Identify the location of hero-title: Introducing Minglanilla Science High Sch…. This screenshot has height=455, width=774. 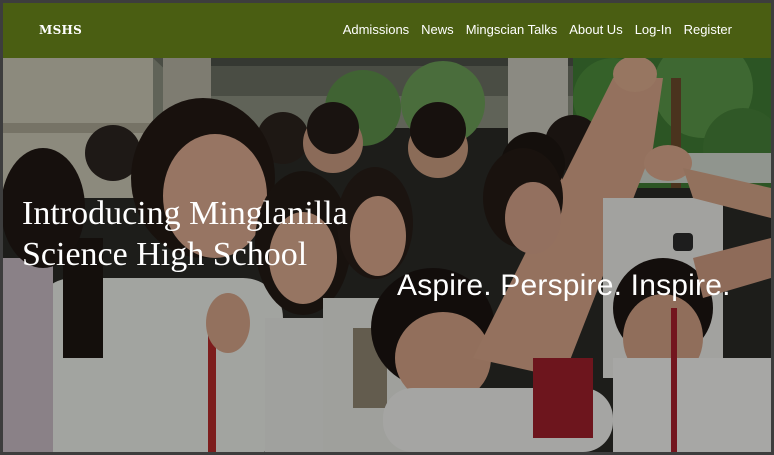
(185, 234).